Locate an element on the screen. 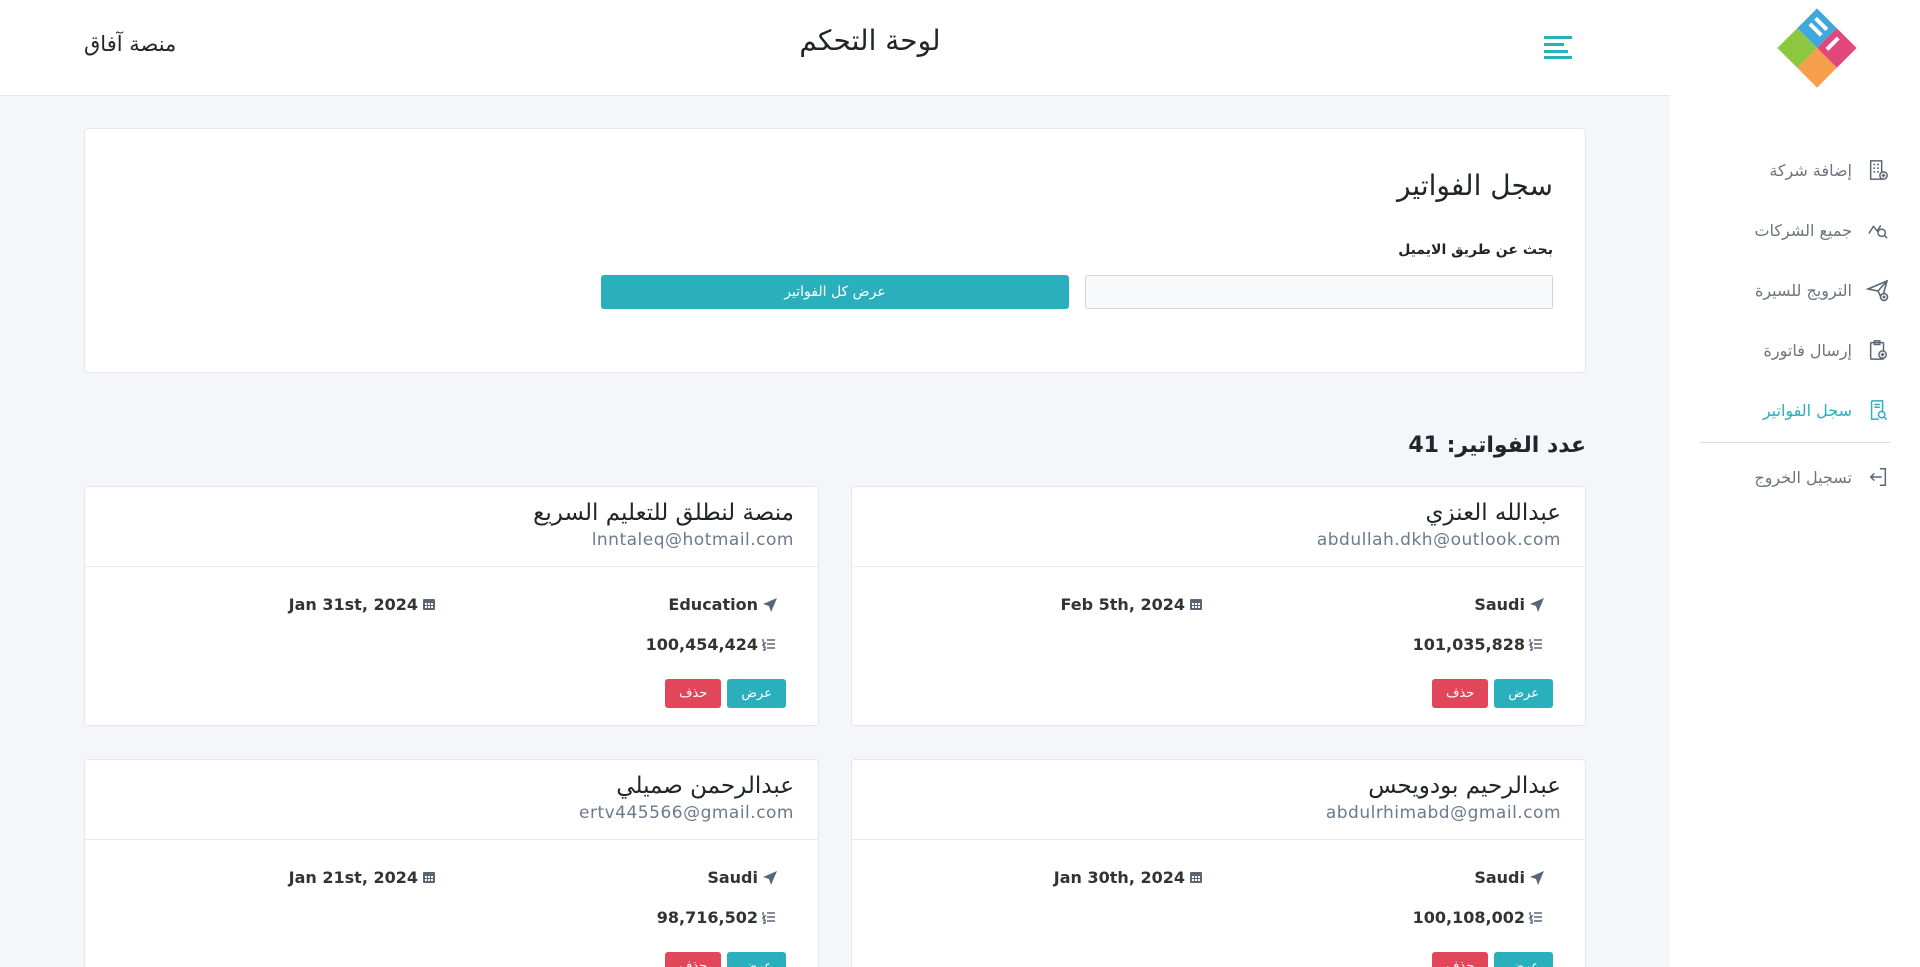 The height and width of the screenshot is (967, 1920). sidebar-item-send-invoice: إرسال فاتورة is located at coordinates (1795, 350).